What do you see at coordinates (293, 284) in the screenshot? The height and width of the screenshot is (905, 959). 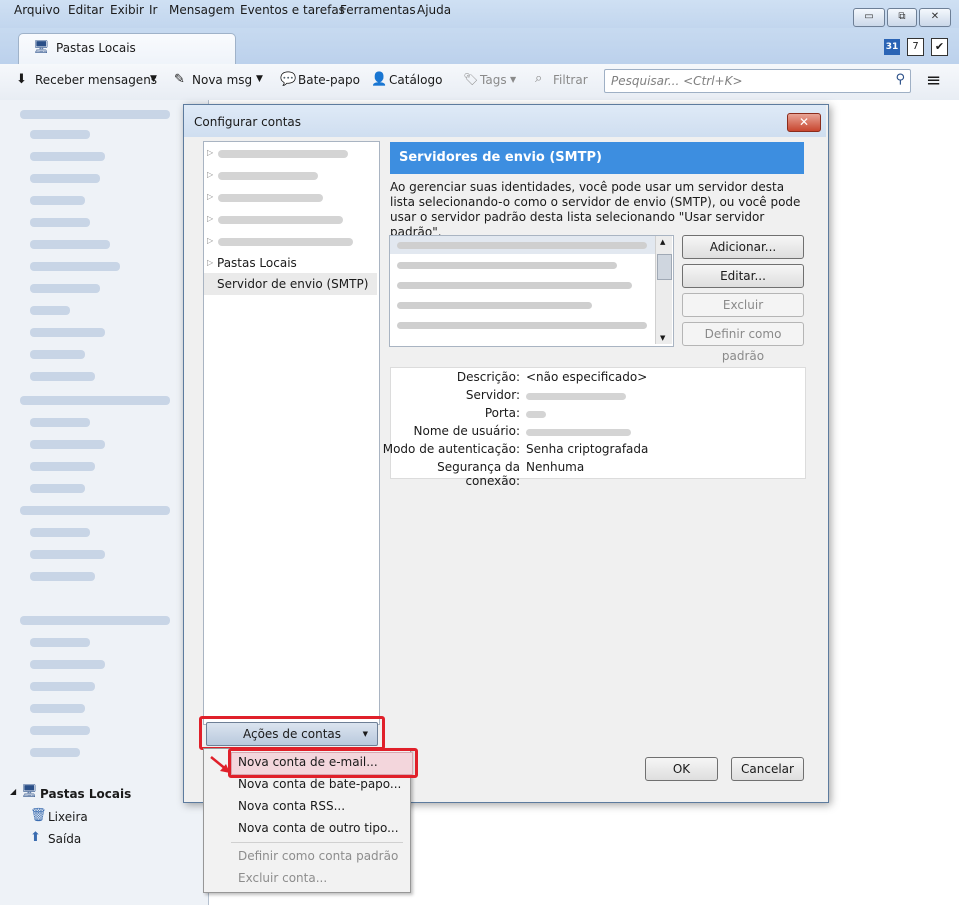 I see `account-smtp-label: Servidor de envio (SMTP)` at bounding box center [293, 284].